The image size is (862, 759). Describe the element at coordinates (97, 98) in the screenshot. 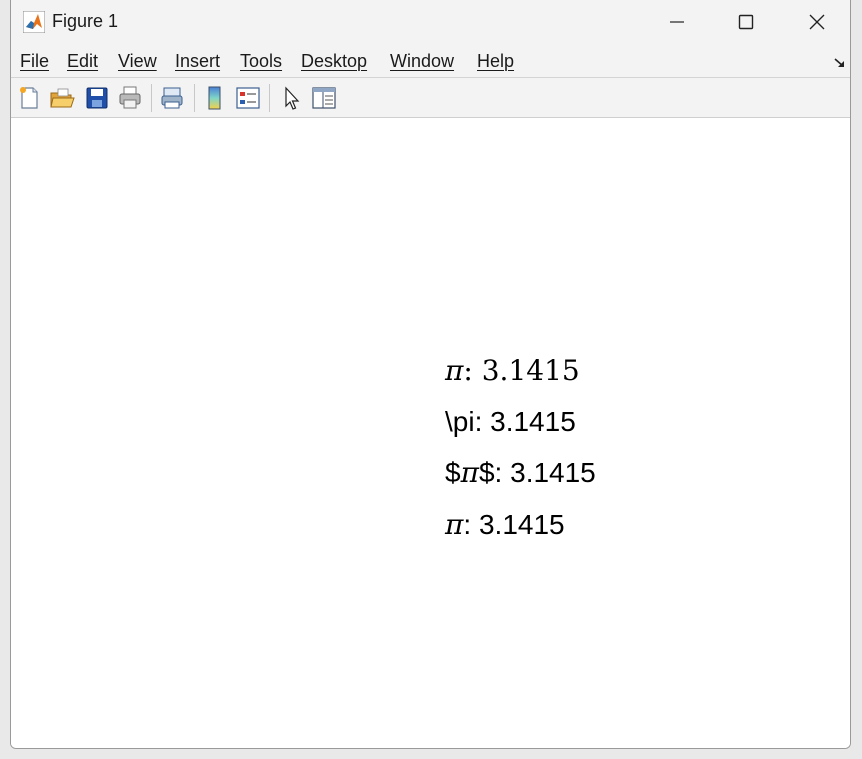

I see `save-icon` at that location.